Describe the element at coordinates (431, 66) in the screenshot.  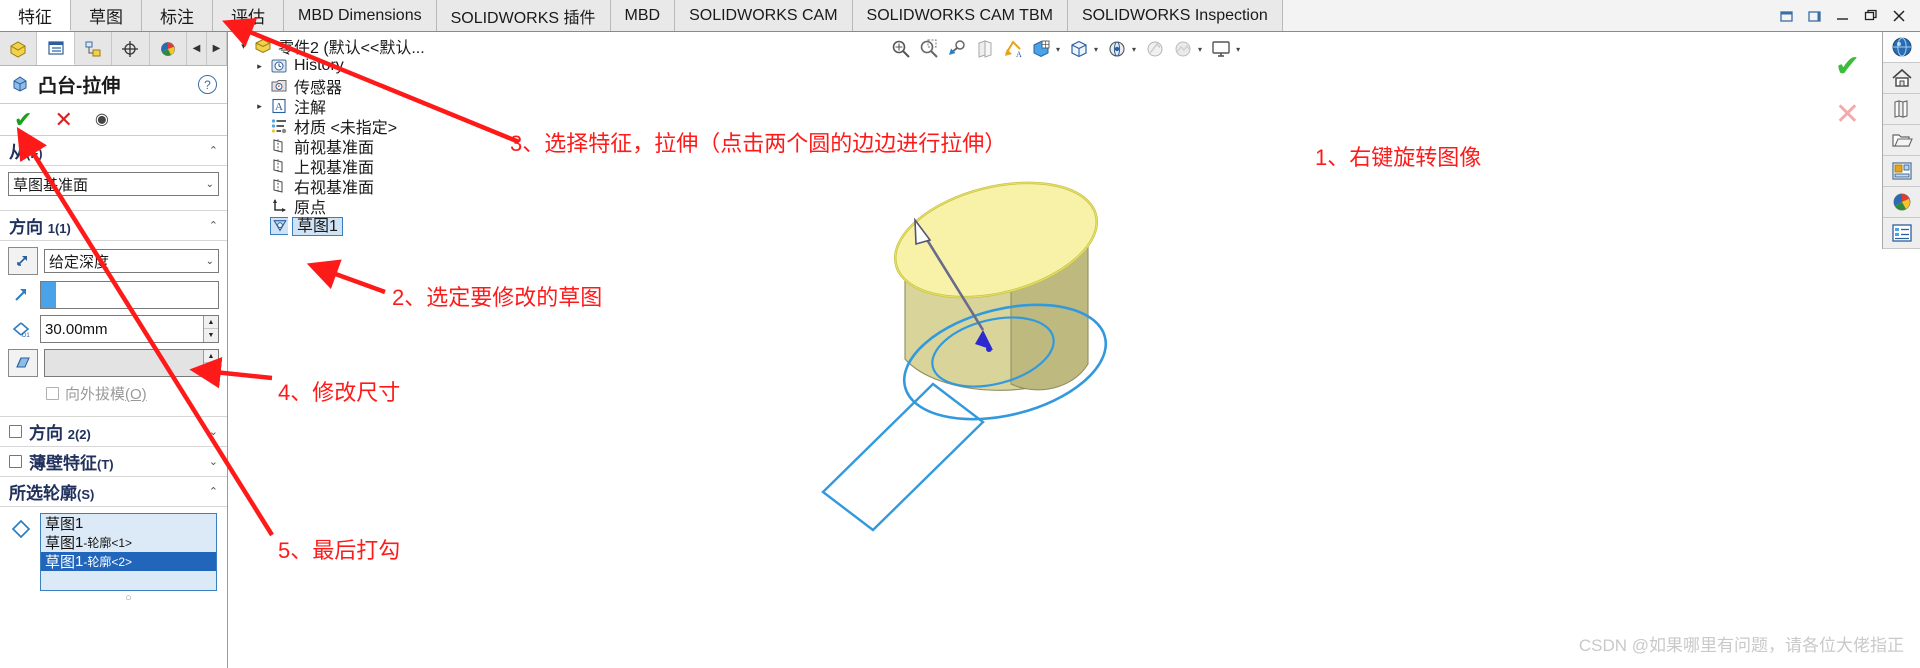
I see `tree-node-history: ▸ History` at that location.